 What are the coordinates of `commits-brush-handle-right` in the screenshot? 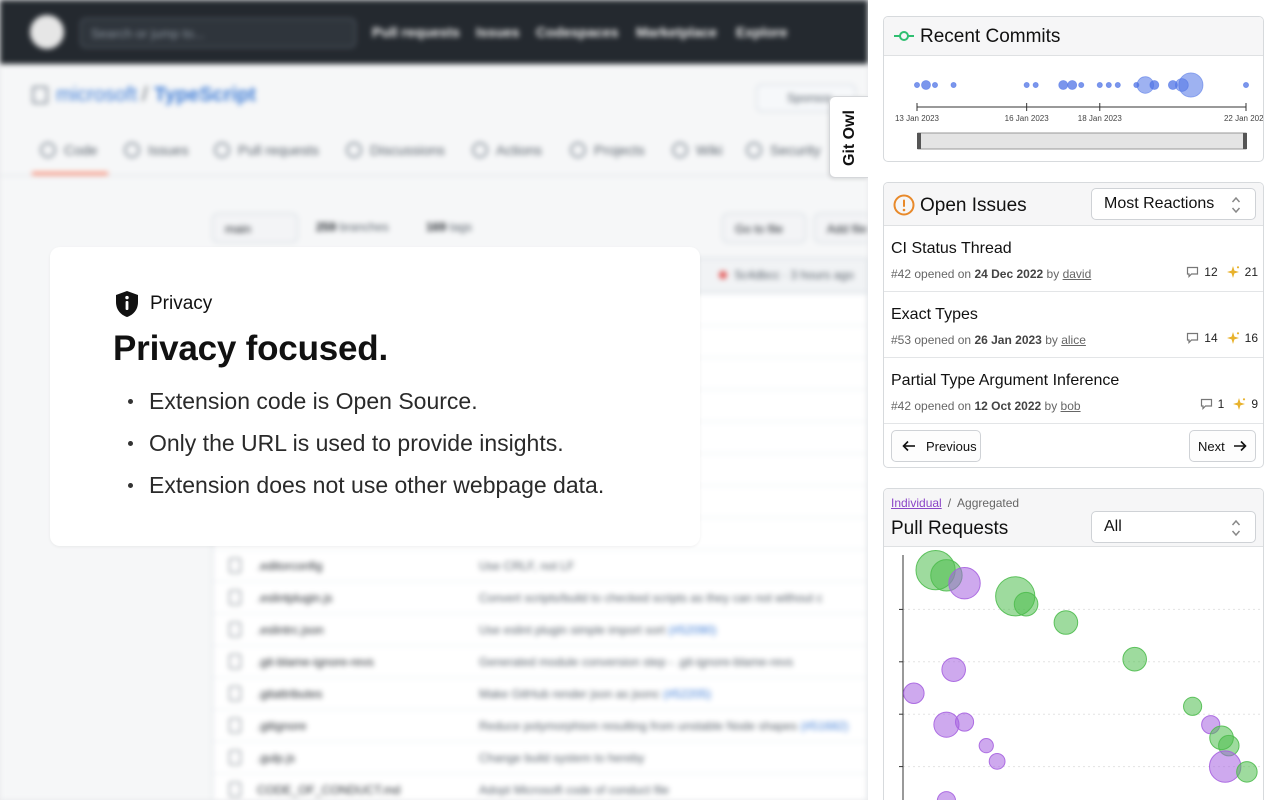 It's located at (1245, 141).